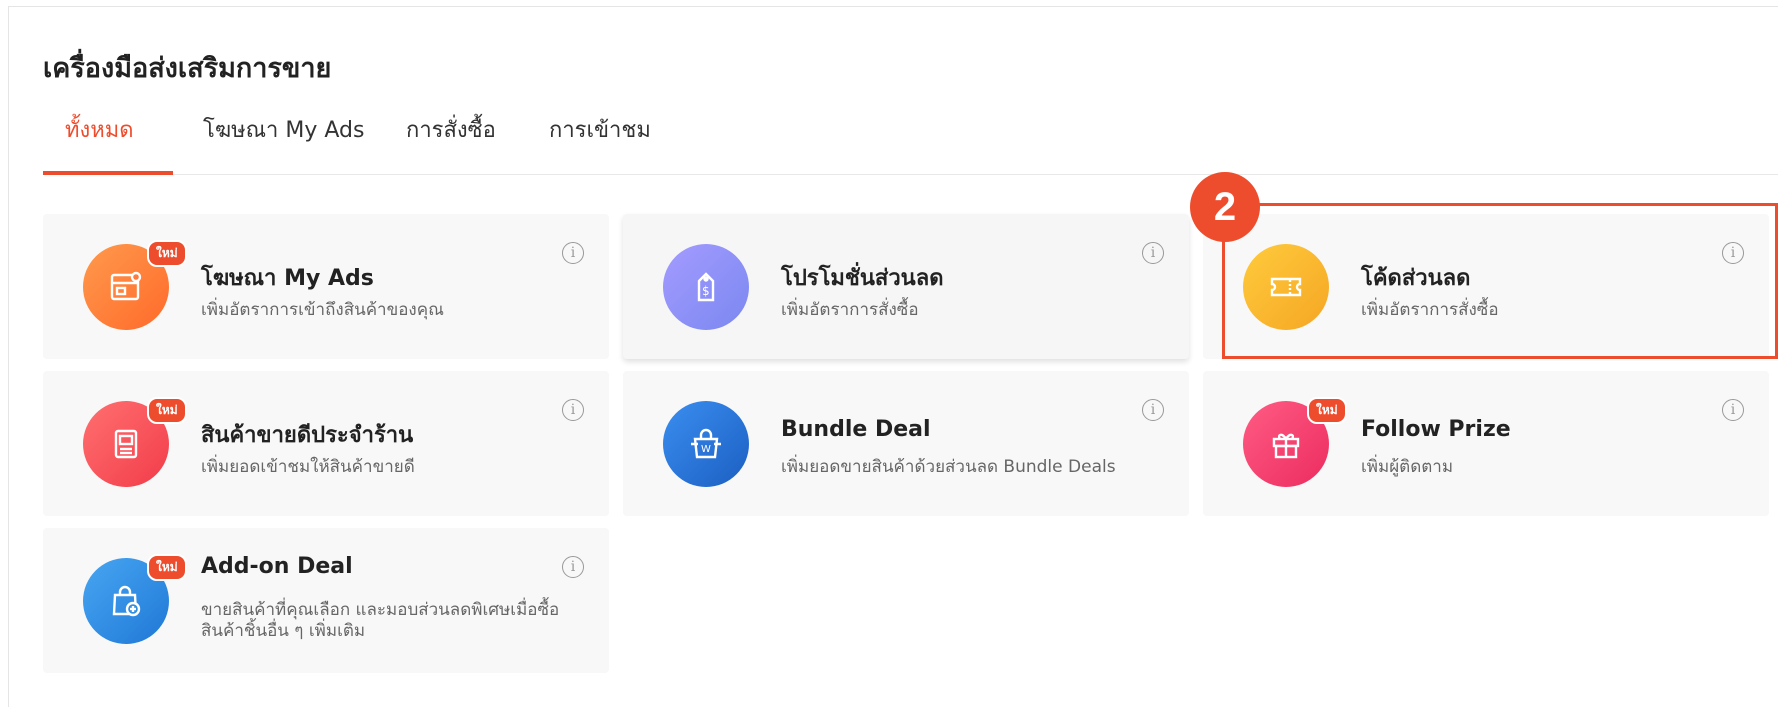 The width and height of the screenshot is (1778, 707). I want to click on card-description: เพิ่มยอดเข้าชมให้สินค้าขายดี, so click(308, 467).